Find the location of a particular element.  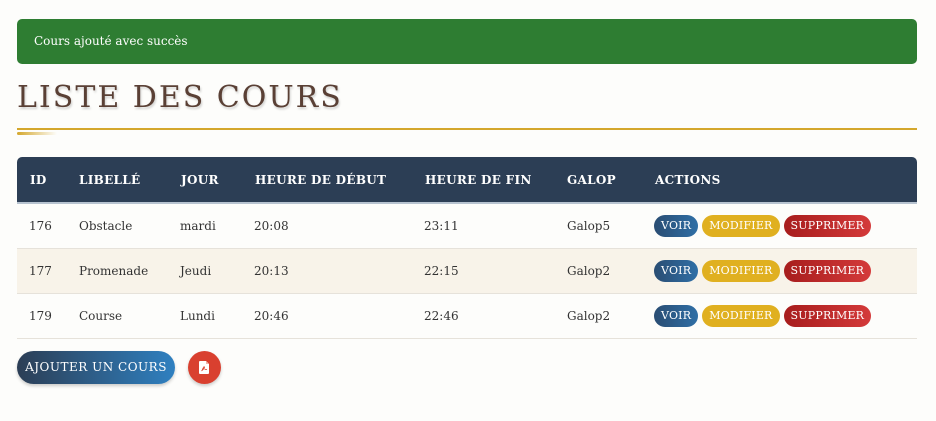

header-libelle: LIBELLÉ is located at coordinates (110, 179).